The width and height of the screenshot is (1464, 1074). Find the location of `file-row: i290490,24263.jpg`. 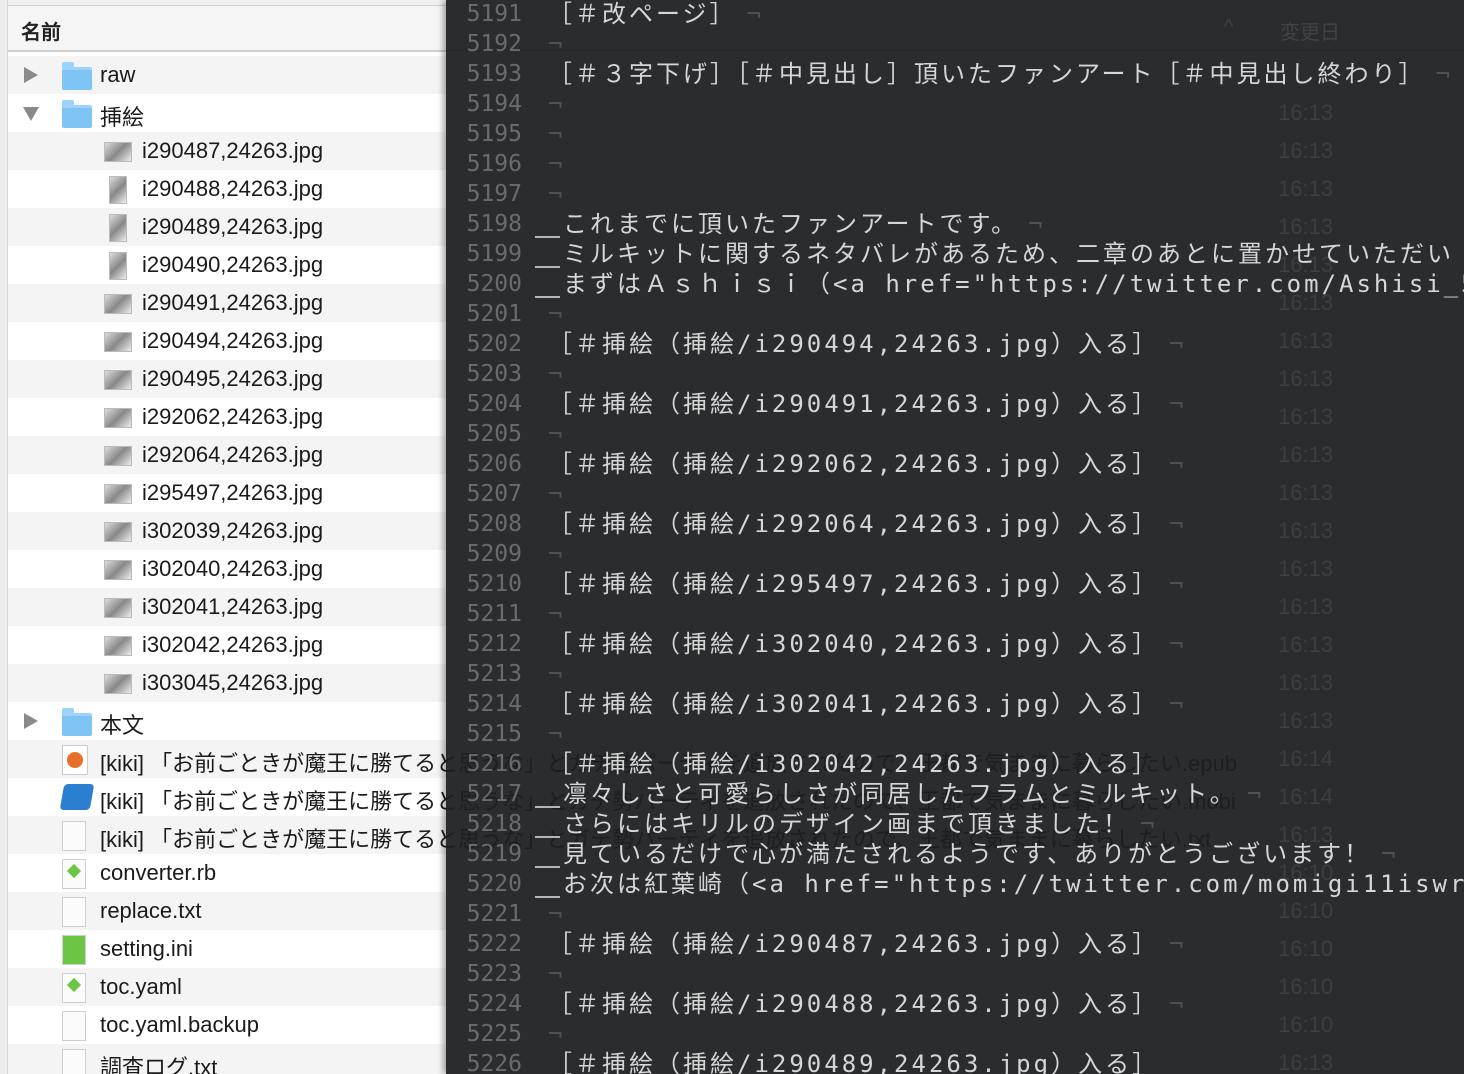

file-row: i290490,24263.jpg is located at coordinates (227, 265).